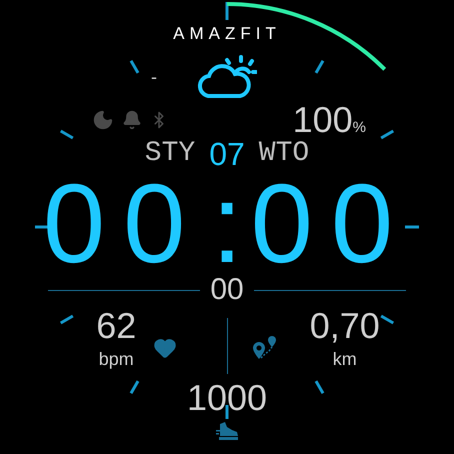 This screenshot has width=454, height=454. What do you see at coordinates (227, 33) in the screenshot?
I see `brand-logo: AMAZFIT` at bounding box center [227, 33].